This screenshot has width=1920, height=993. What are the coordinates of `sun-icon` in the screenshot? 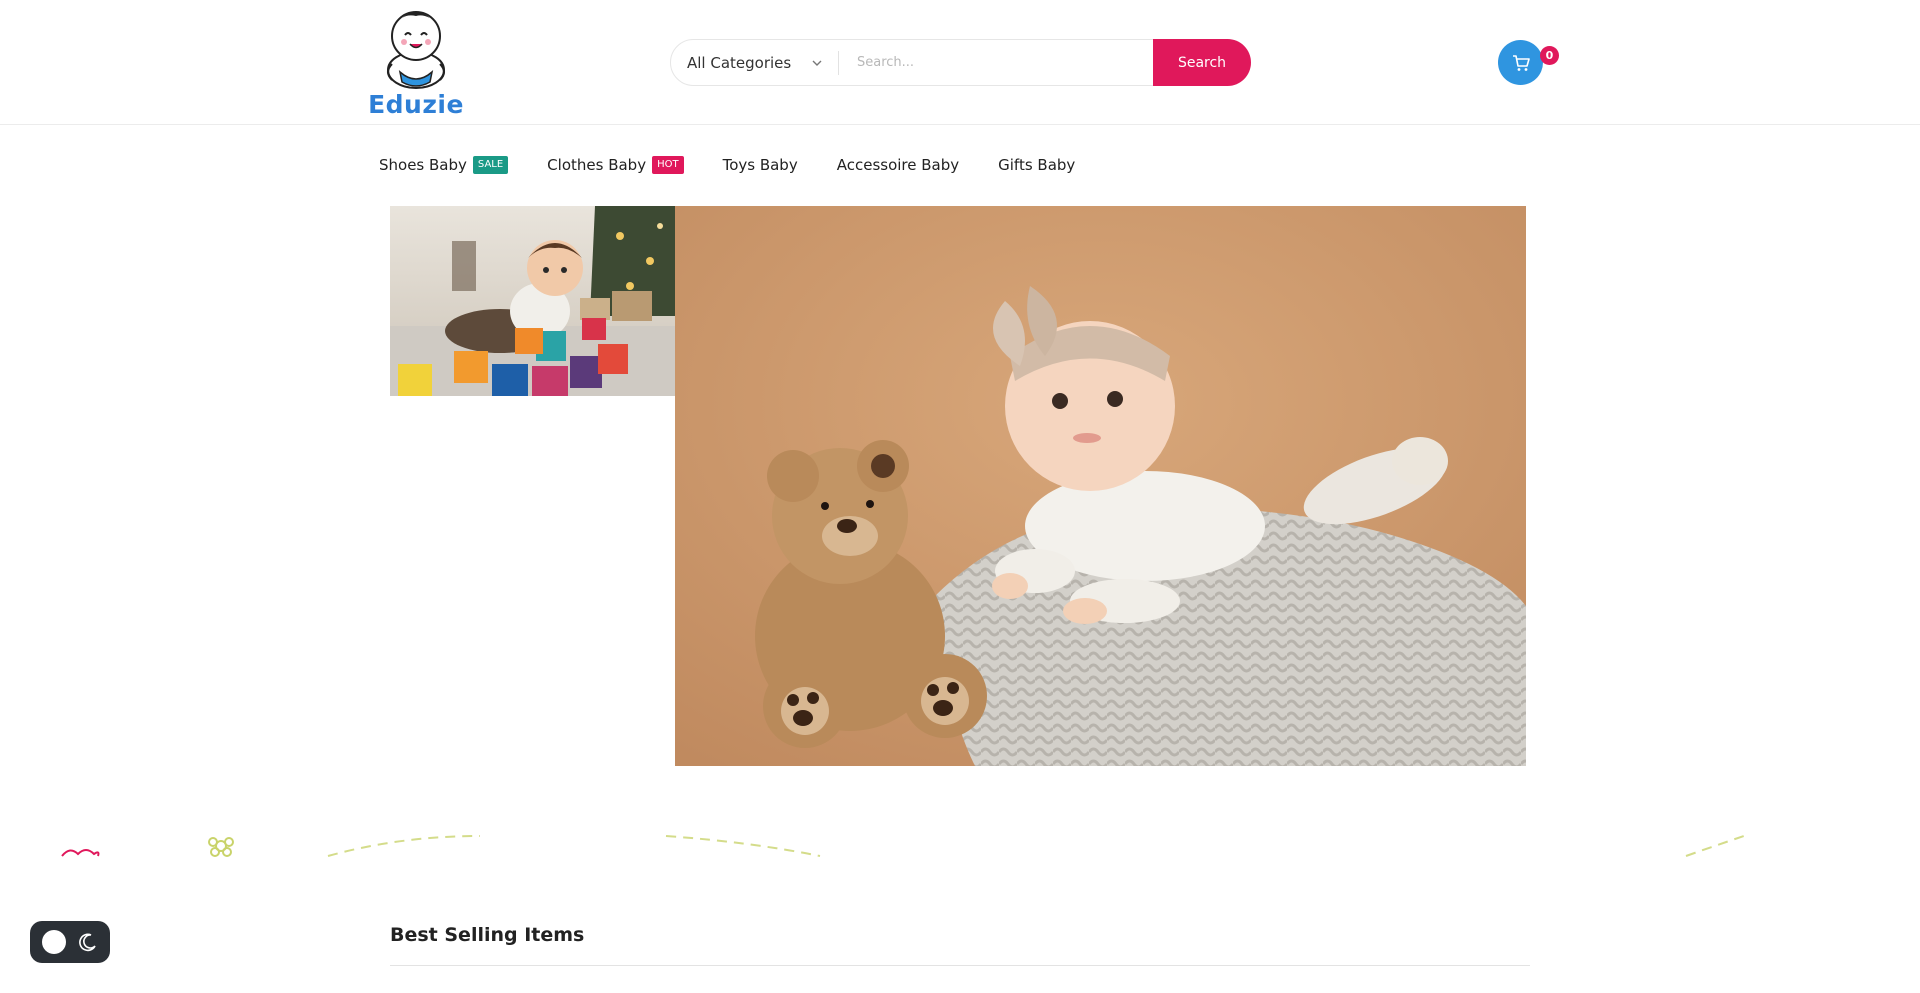 It's located at (54, 942).